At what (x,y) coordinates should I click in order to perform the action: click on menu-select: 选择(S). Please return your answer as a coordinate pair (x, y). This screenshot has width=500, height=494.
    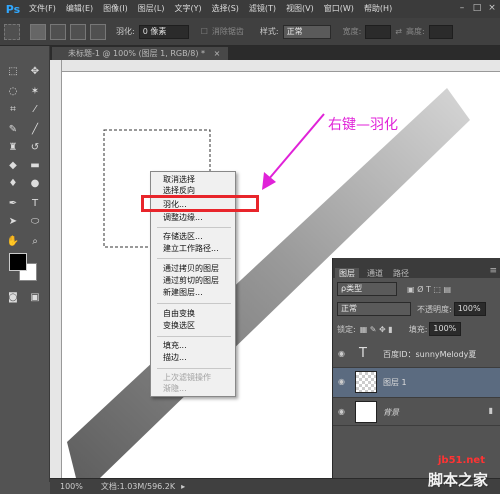
    Looking at the image, I should click on (225, 9).